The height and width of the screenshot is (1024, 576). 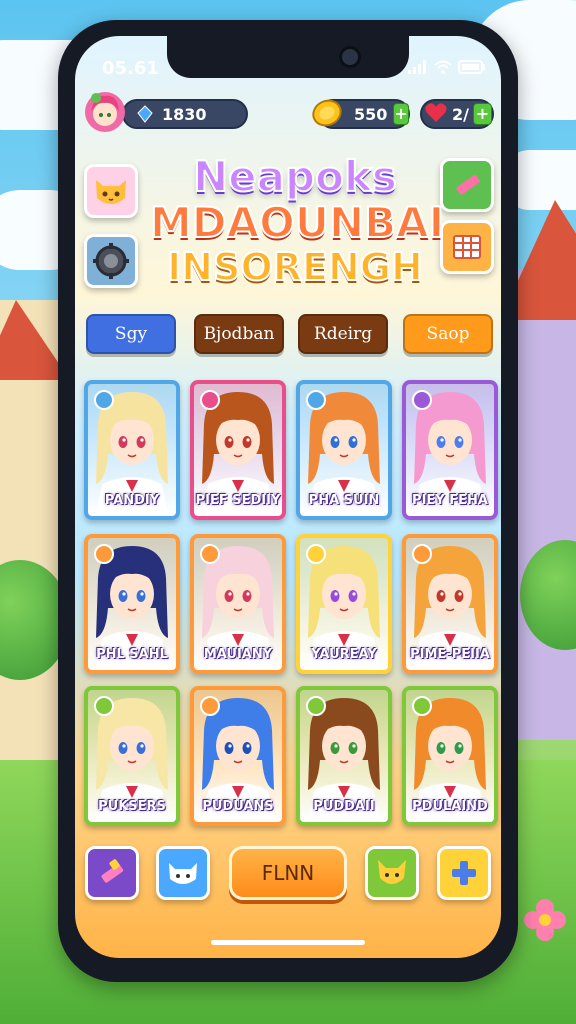 What do you see at coordinates (132, 654) in the screenshot?
I see `character-name: PHL SAHL` at bounding box center [132, 654].